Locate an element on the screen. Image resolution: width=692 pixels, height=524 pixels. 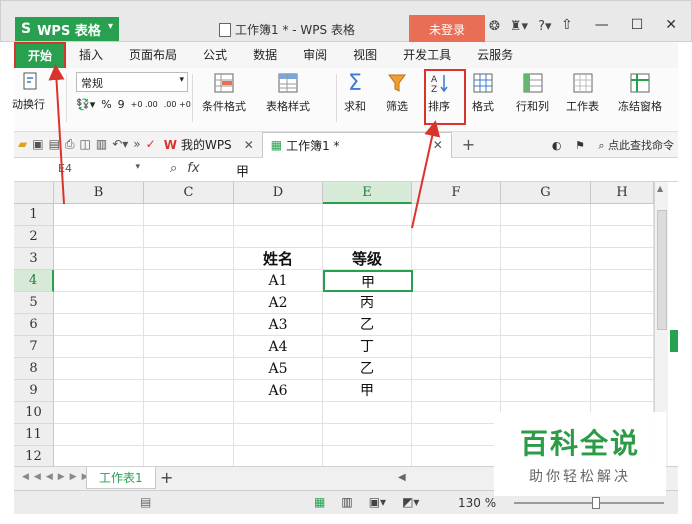
open-folder-icon: ▰ is located at coordinates (22, 144).